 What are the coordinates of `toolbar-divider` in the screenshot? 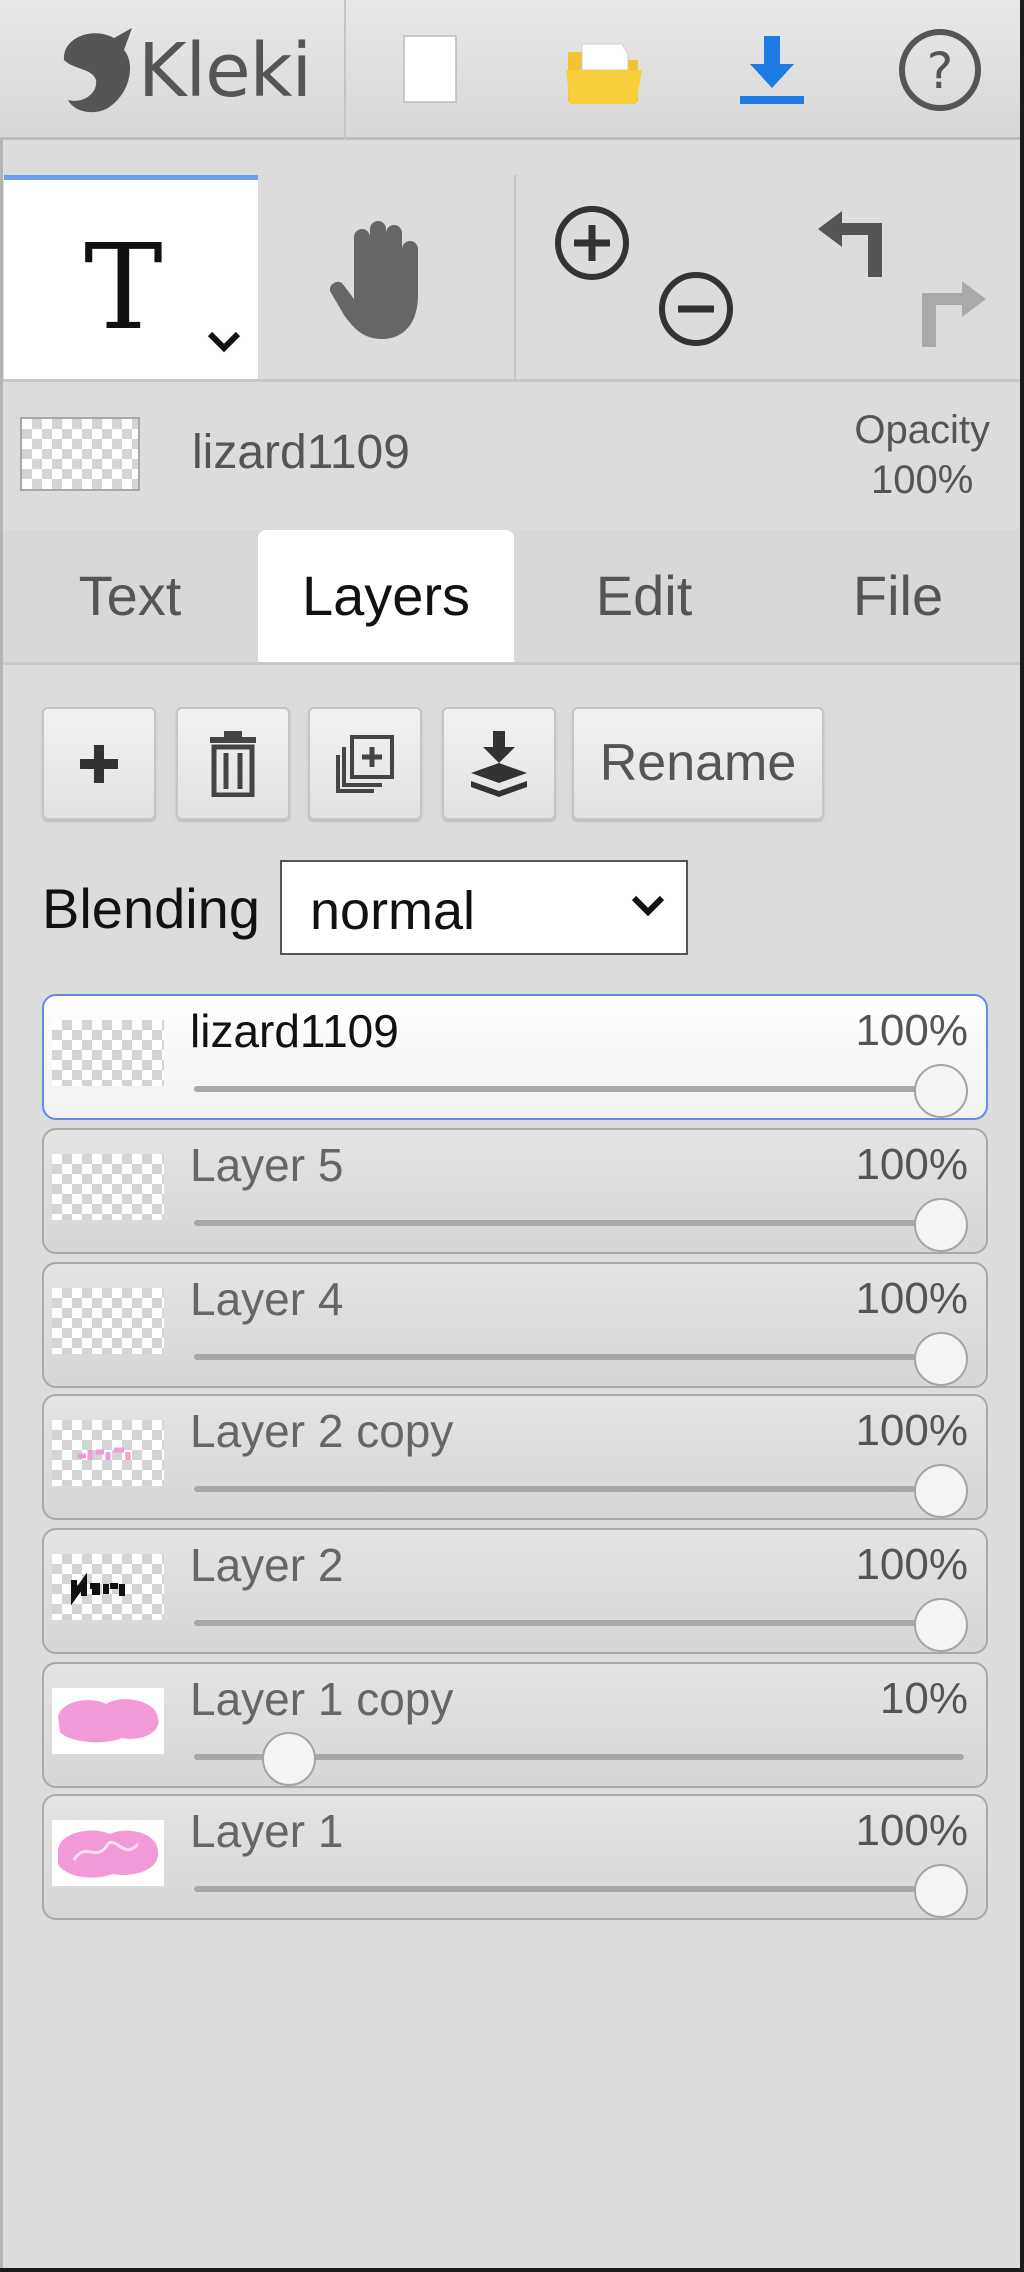 It's located at (515, 277).